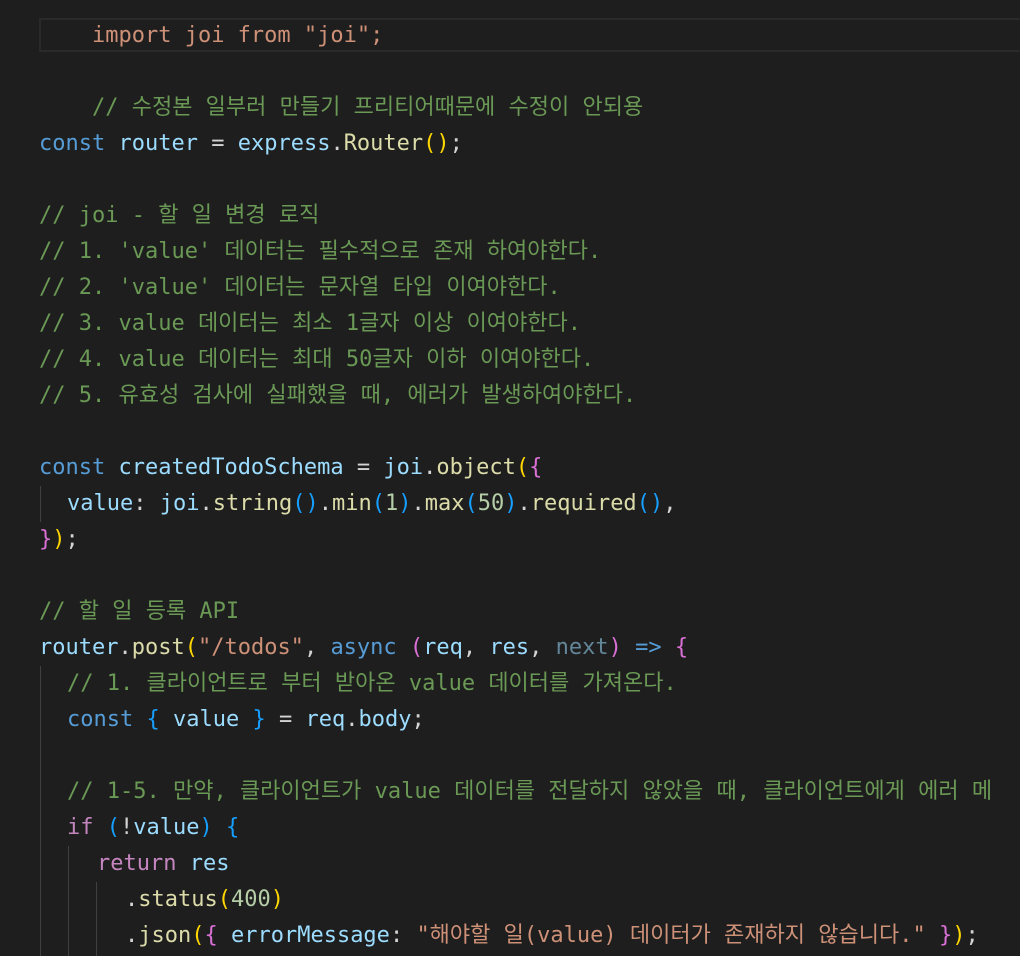 Image resolution: width=1020 pixels, height=956 pixels. I want to click on code-line-schema-close: });, so click(59, 540).